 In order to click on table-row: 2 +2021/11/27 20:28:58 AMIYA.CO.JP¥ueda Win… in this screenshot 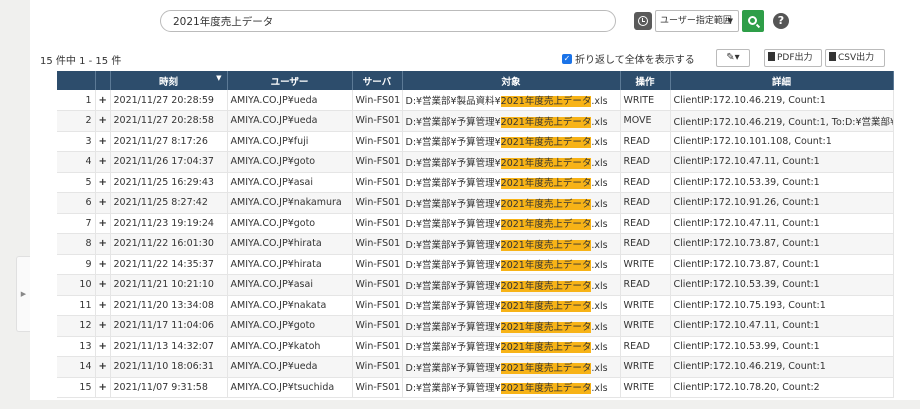, I will do `click(475, 121)`.